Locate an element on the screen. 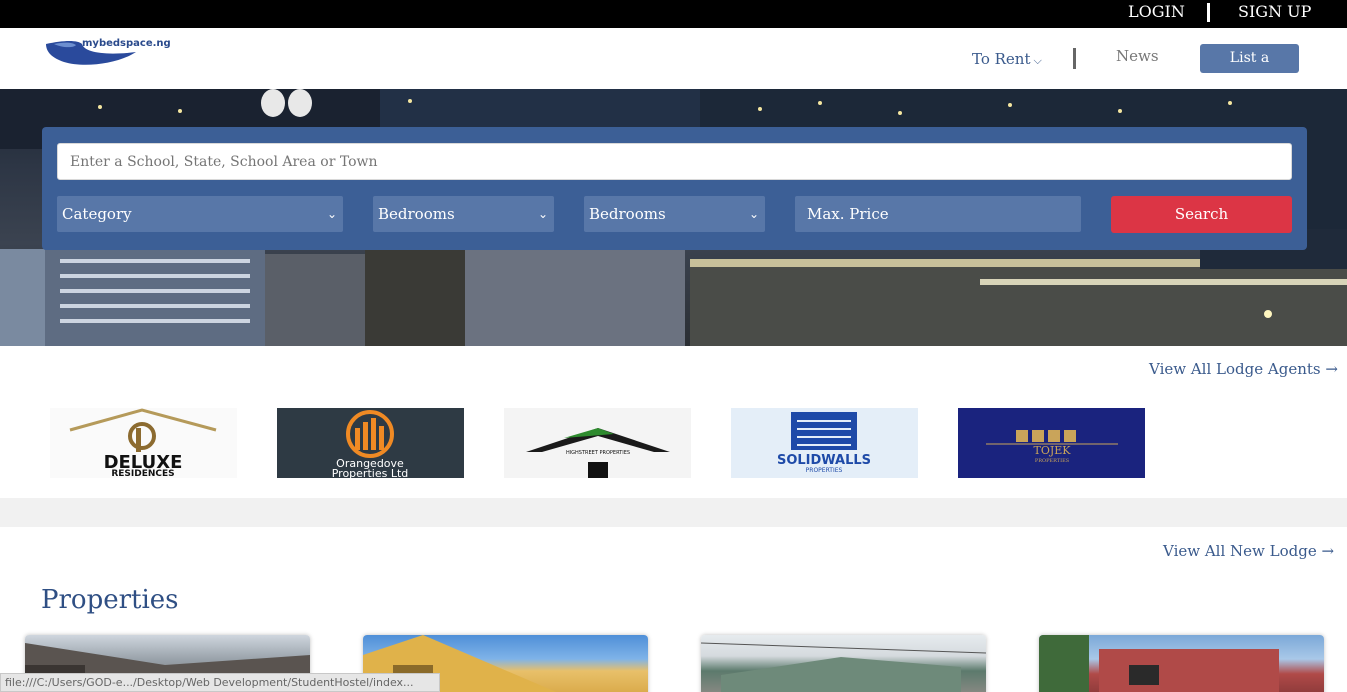 The height and width of the screenshot is (692, 1347). category-select-value: Category is located at coordinates (97, 214).